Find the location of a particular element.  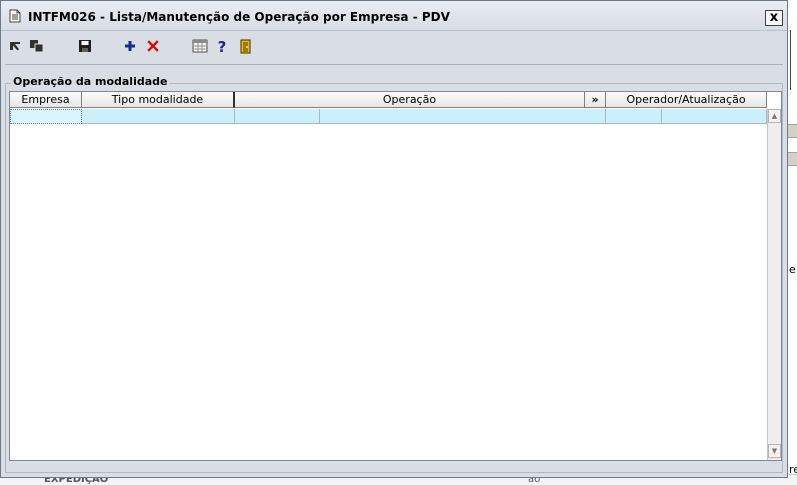

first-record-icon is located at coordinates (15, 46).